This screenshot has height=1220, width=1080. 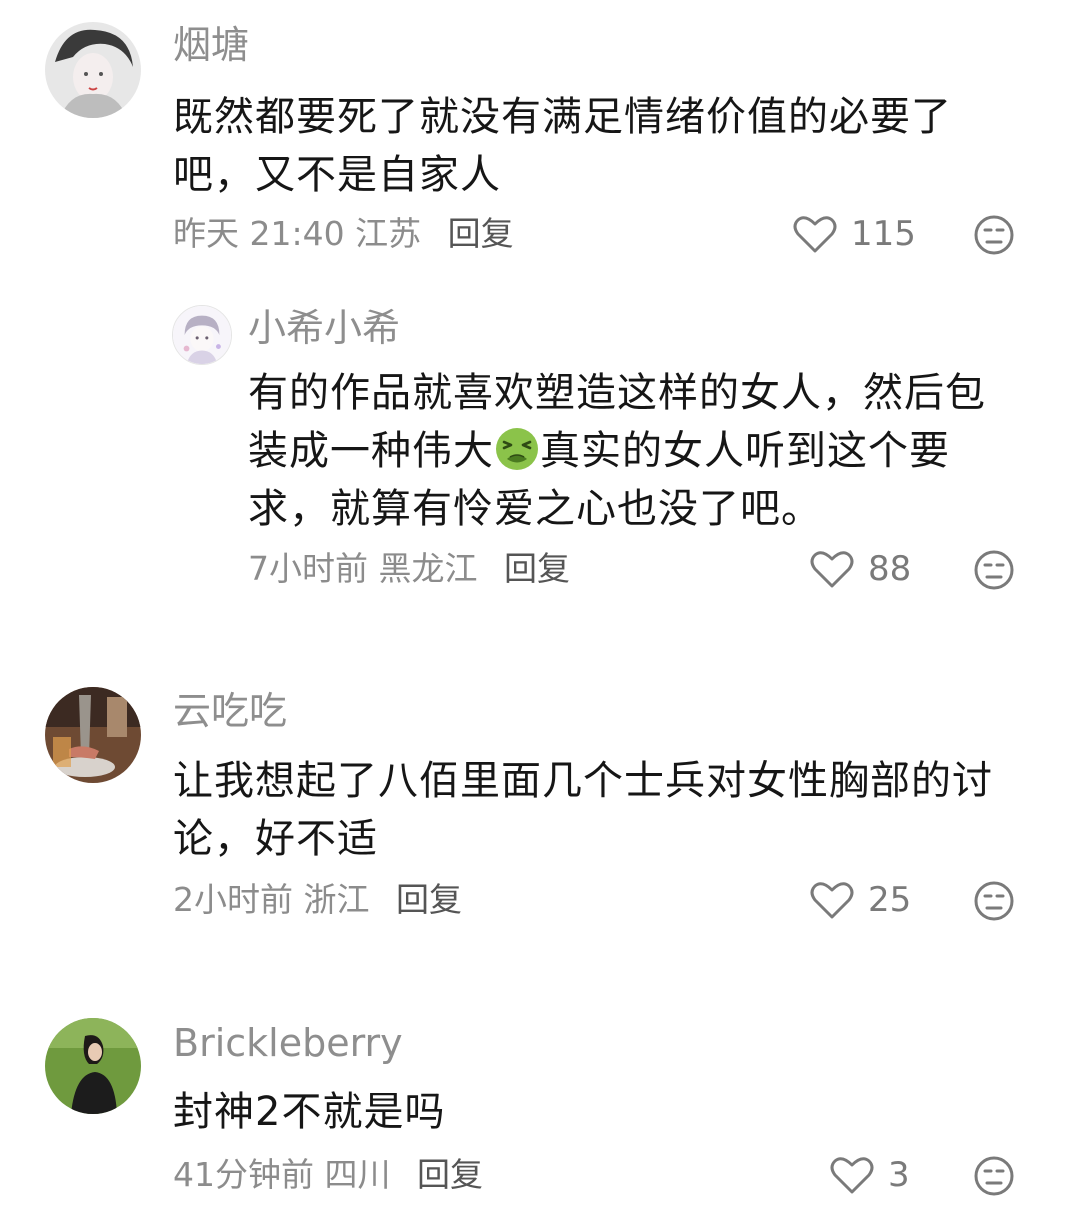 What do you see at coordinates (243, 1174) in the screenshot?
I see `comment-time: 41分钟前` at bounding box center [243, 1174].